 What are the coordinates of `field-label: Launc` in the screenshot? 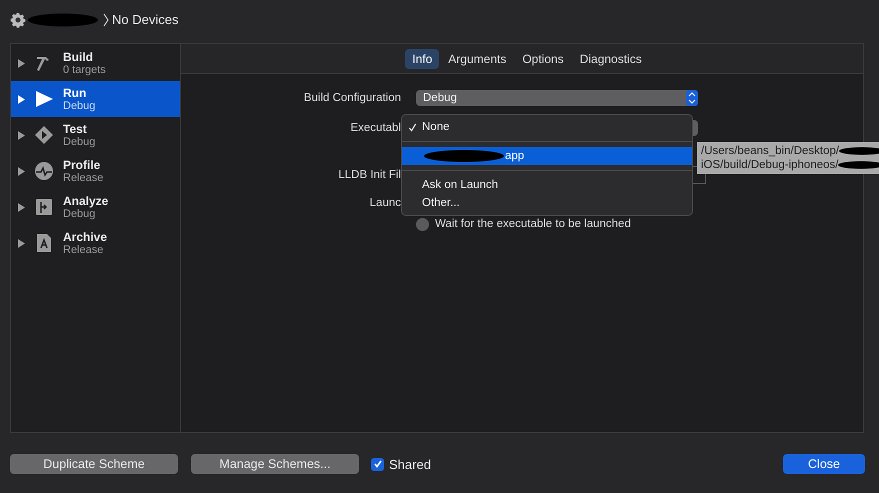 It's located at (384, 203).